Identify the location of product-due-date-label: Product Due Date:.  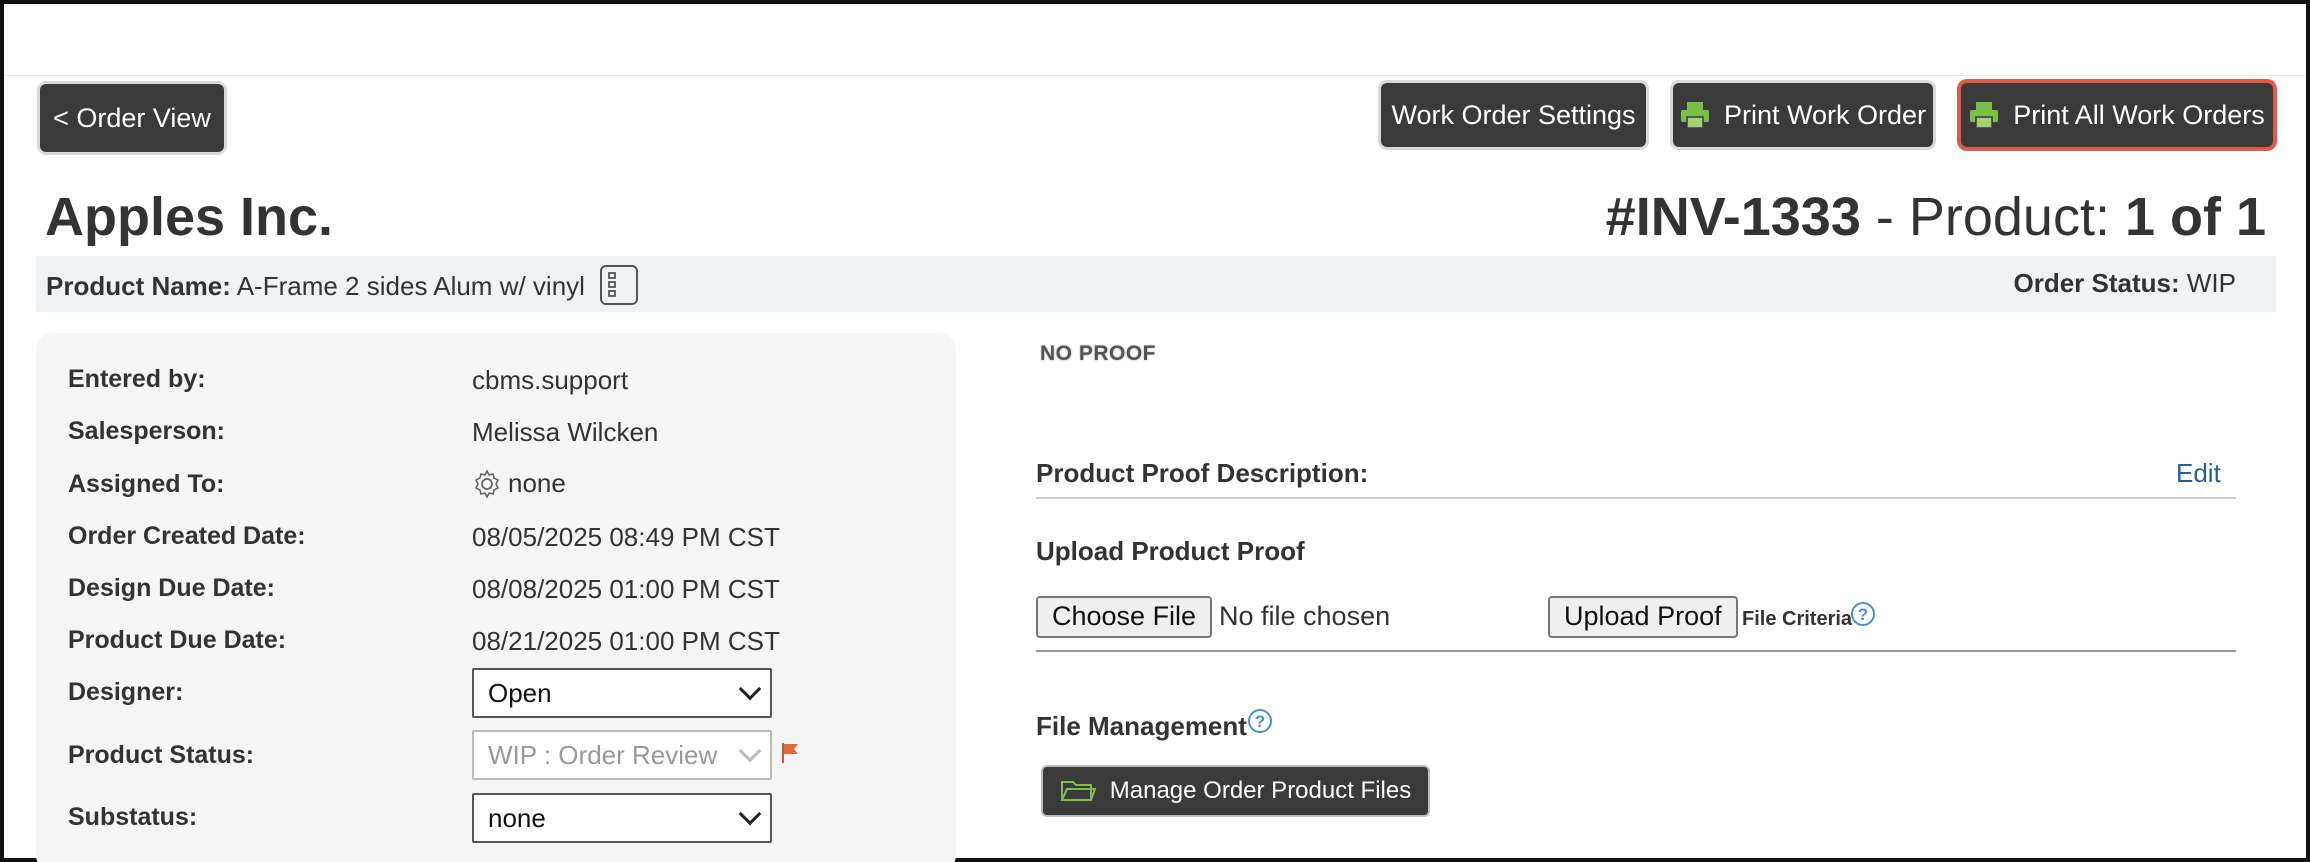
(177, 640).